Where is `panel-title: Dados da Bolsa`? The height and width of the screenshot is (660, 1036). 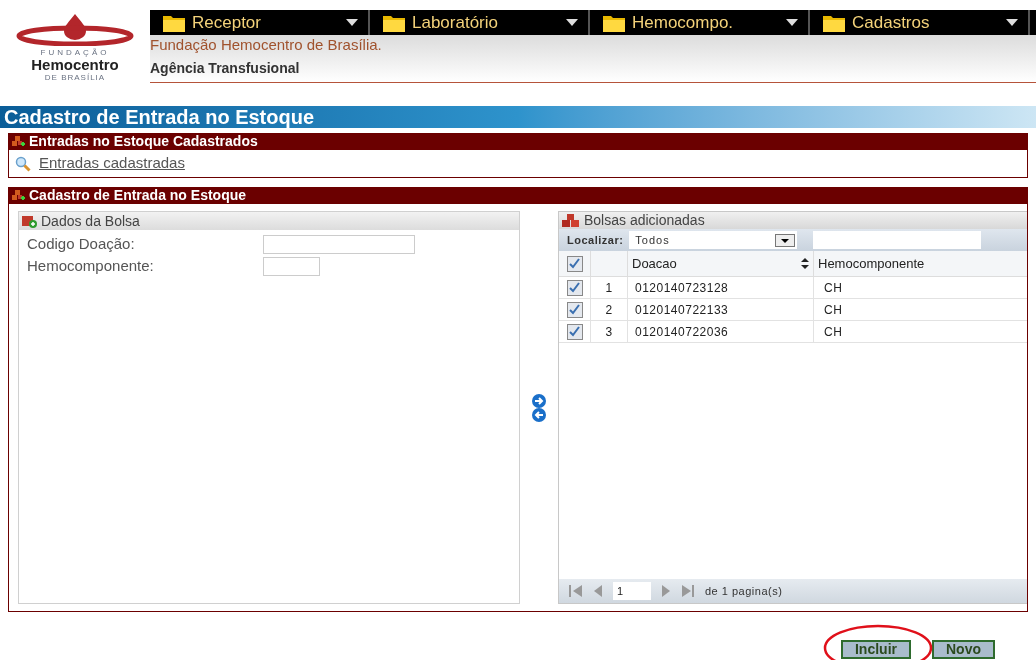
panel-title: Dados da Bolsa is located at coordinates (90, 221).